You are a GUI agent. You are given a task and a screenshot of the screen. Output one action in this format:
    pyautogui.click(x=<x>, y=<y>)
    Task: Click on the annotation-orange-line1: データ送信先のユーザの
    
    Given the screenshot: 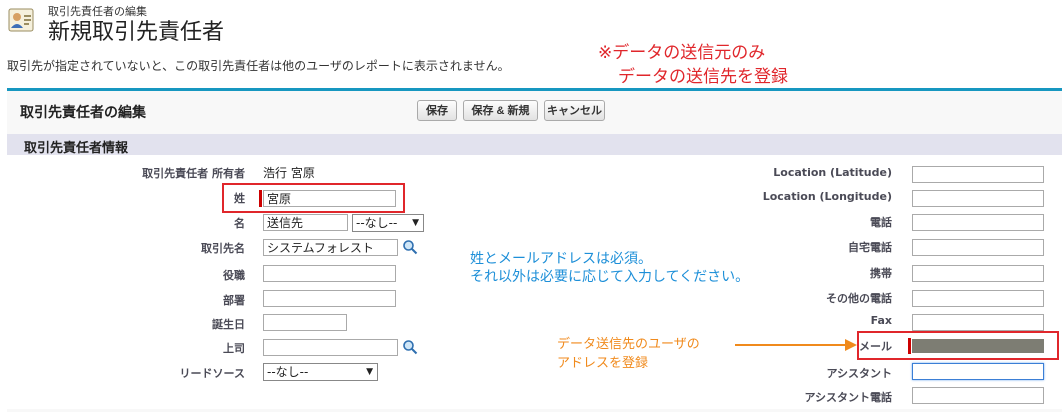 What is the action you would take?
    pyautogui.click(x=628, y=344)
    